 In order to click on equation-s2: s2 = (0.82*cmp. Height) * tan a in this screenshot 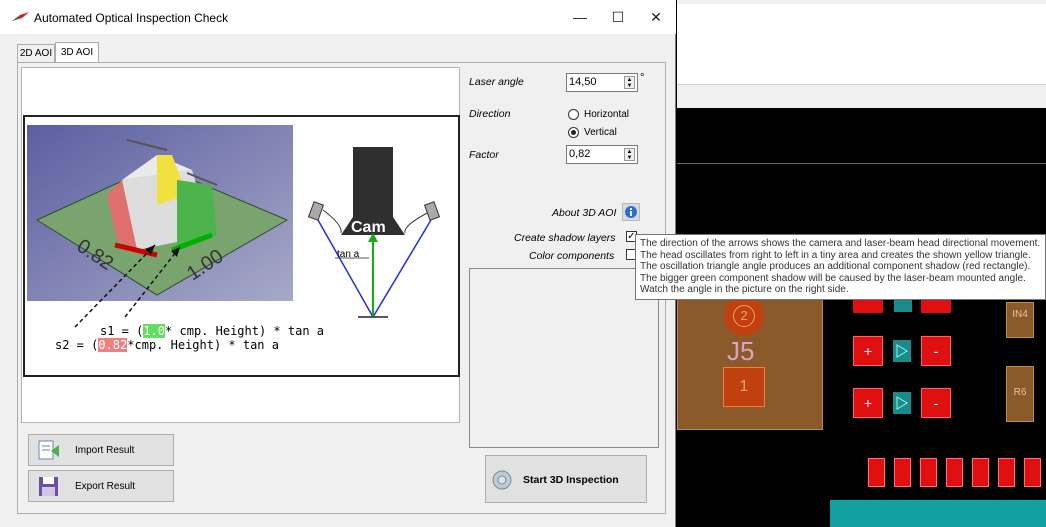, I will do `click(167, 345)`.